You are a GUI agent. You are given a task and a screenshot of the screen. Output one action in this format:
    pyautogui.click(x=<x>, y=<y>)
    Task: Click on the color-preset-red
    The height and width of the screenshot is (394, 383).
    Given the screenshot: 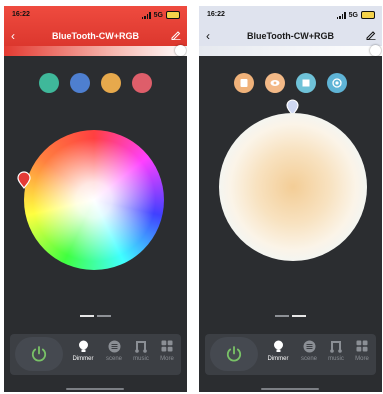 What is the action you would take?
    pyautogui.click(x=142, y=83)
    